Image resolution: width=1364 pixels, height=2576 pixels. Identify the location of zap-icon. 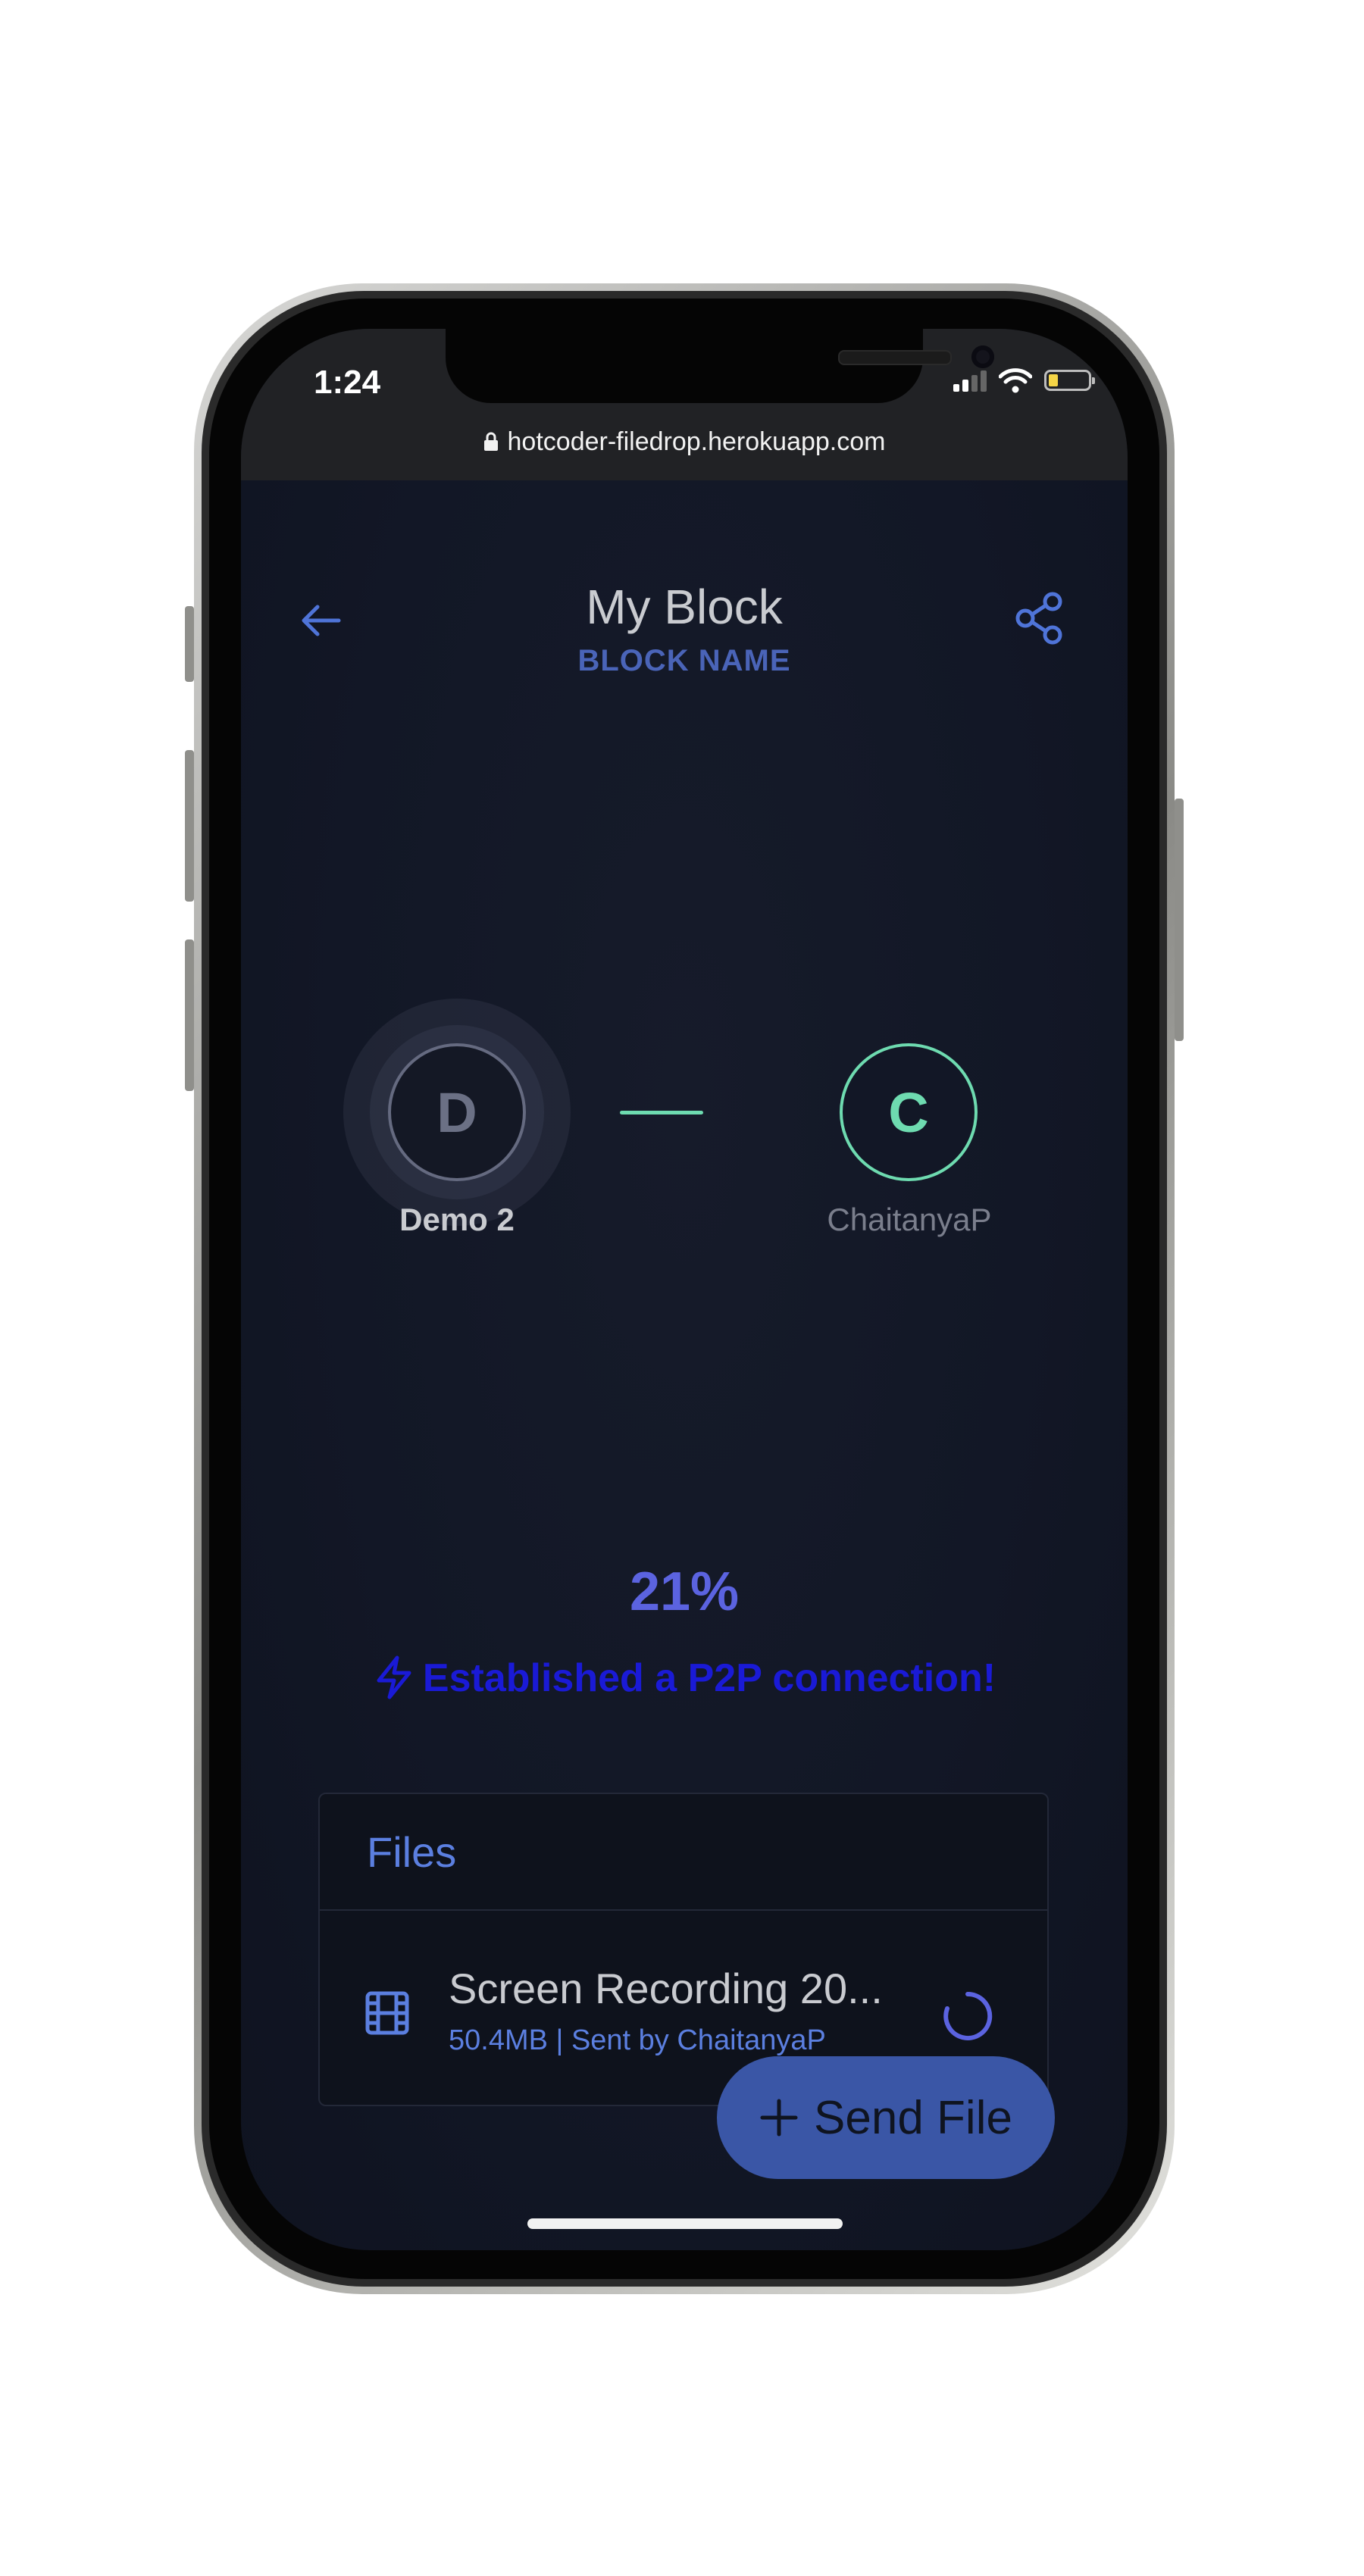
(394, 1677).